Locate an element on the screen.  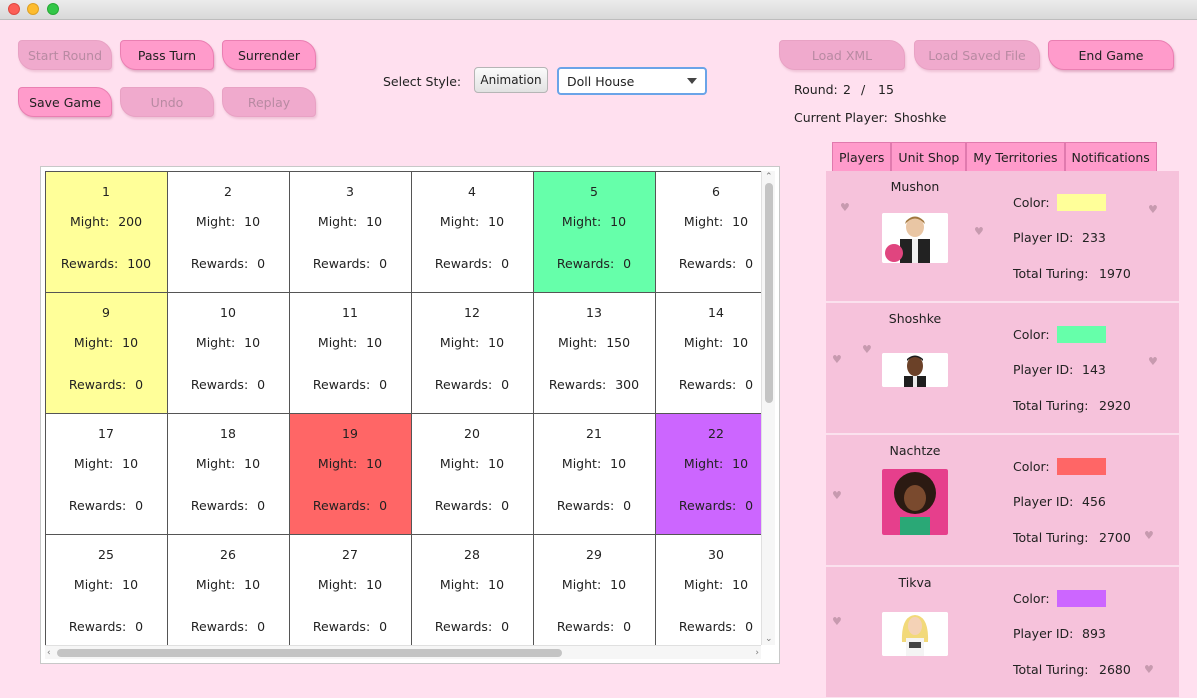
replay-button: Replay is located at coordinates (269, 102).